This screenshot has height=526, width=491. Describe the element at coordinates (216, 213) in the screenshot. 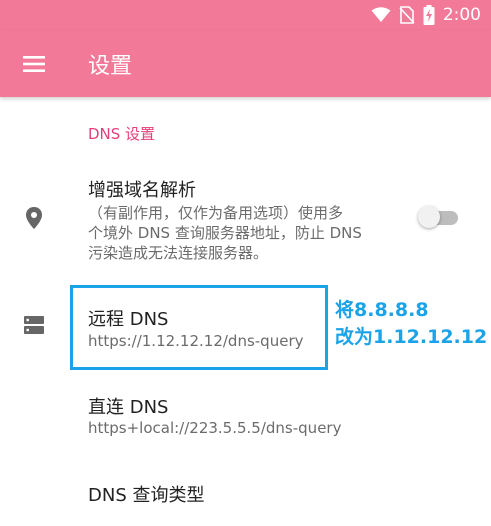

I see `description-line: （有副作用，仅作为备用选项）使用多` at that location.